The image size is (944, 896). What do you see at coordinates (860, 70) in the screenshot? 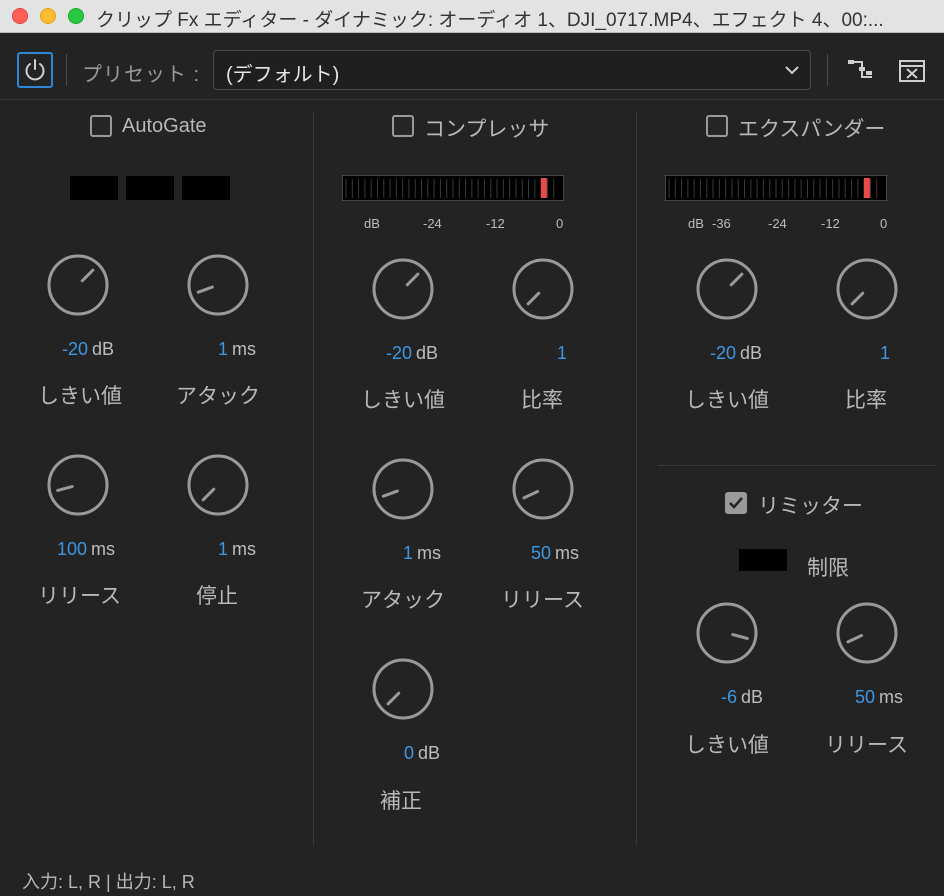
I see `routing-icon` at bounding box center [860, 70].